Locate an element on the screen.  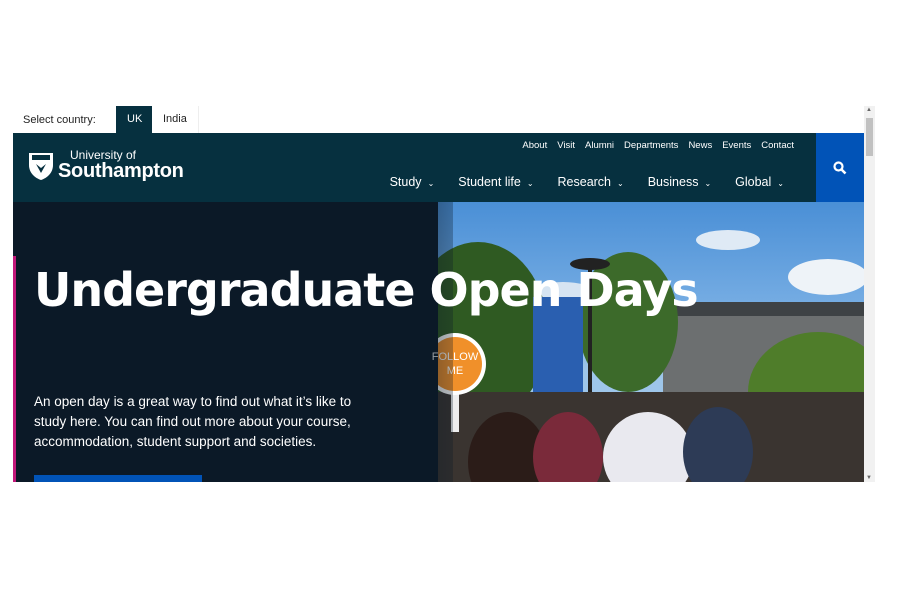
scroll-down-icon: ▼ is located at coordinates (869, 478).